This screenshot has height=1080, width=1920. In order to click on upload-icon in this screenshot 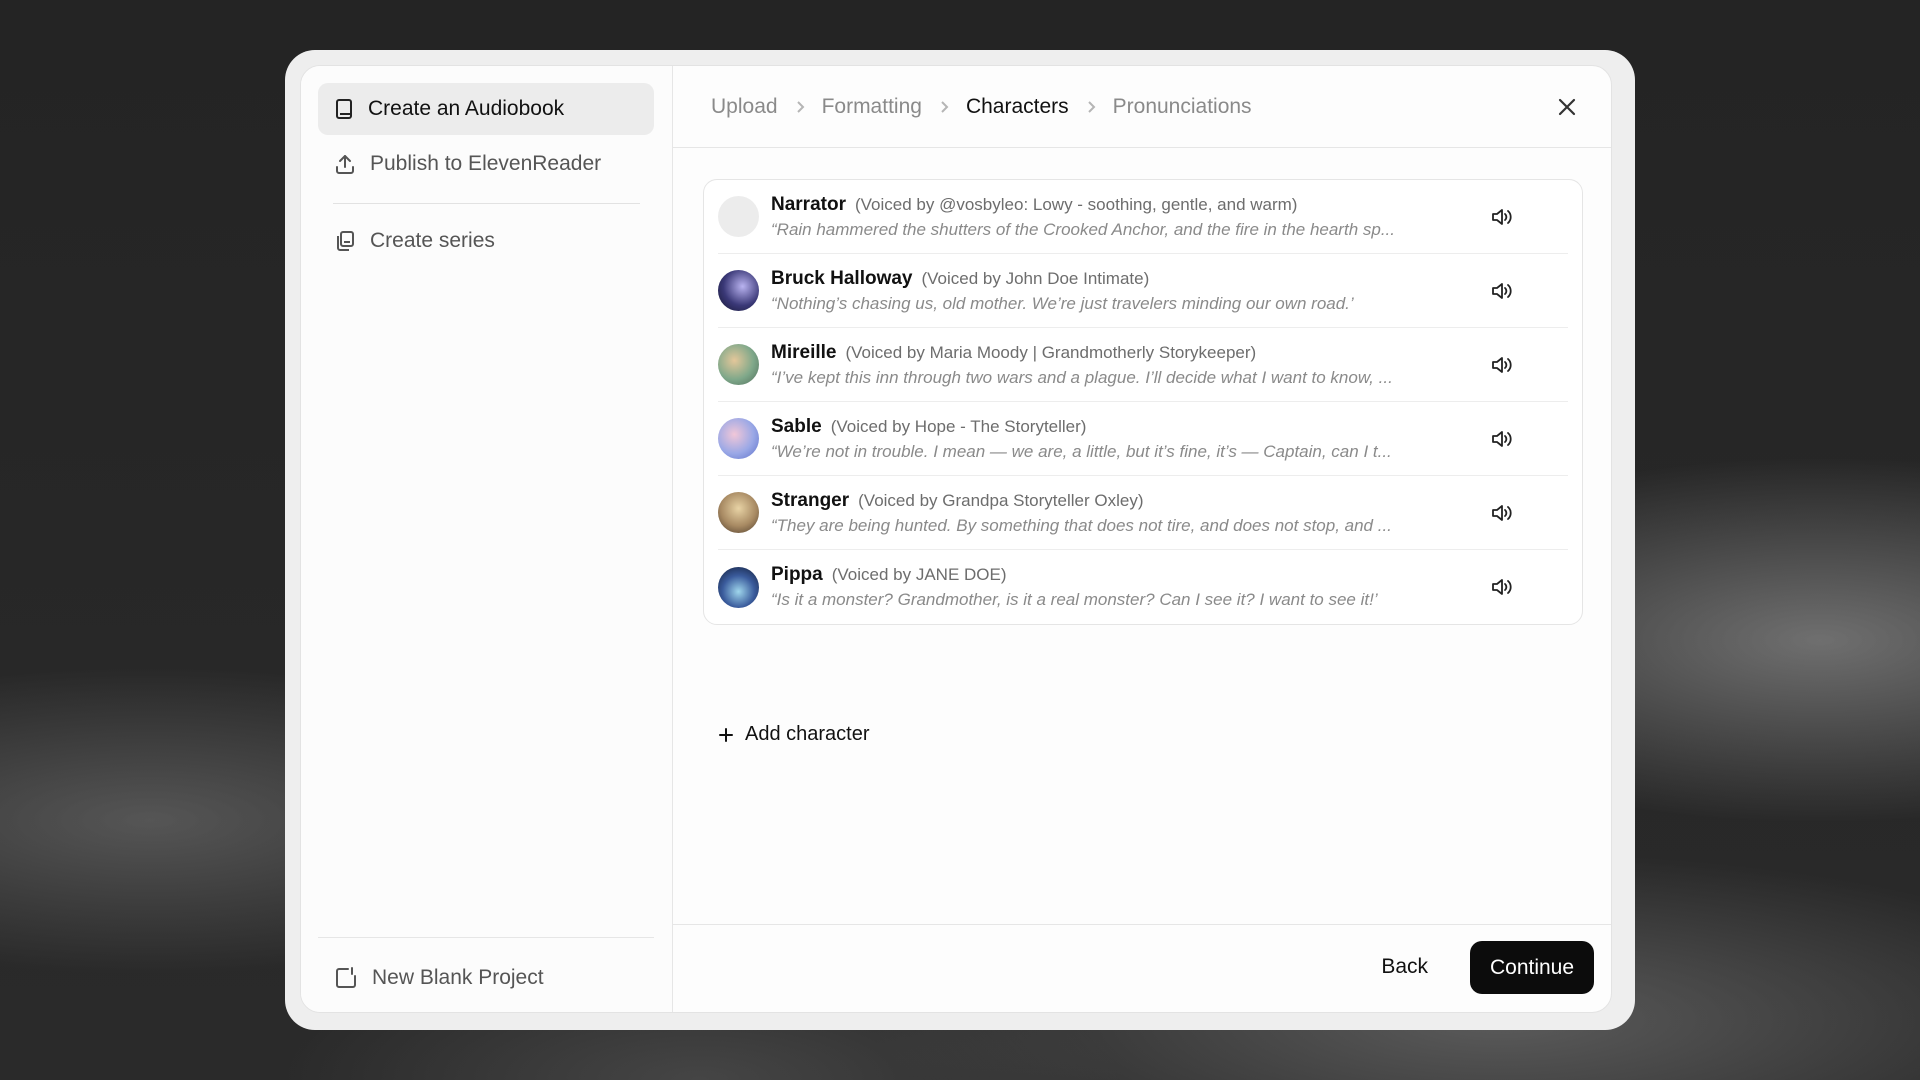, I will do `click(345, 164)`.